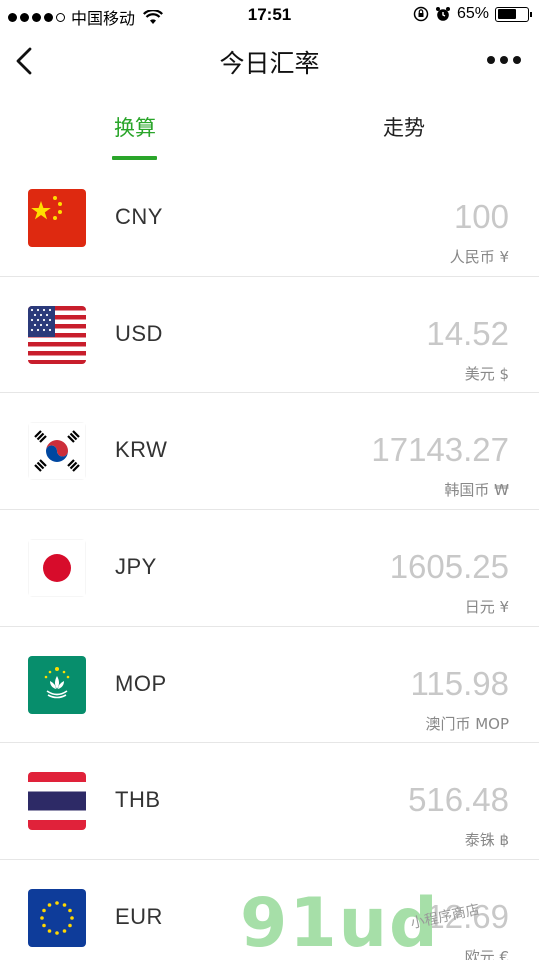  I want to click on currency-code: MOP, so click(141, 683).